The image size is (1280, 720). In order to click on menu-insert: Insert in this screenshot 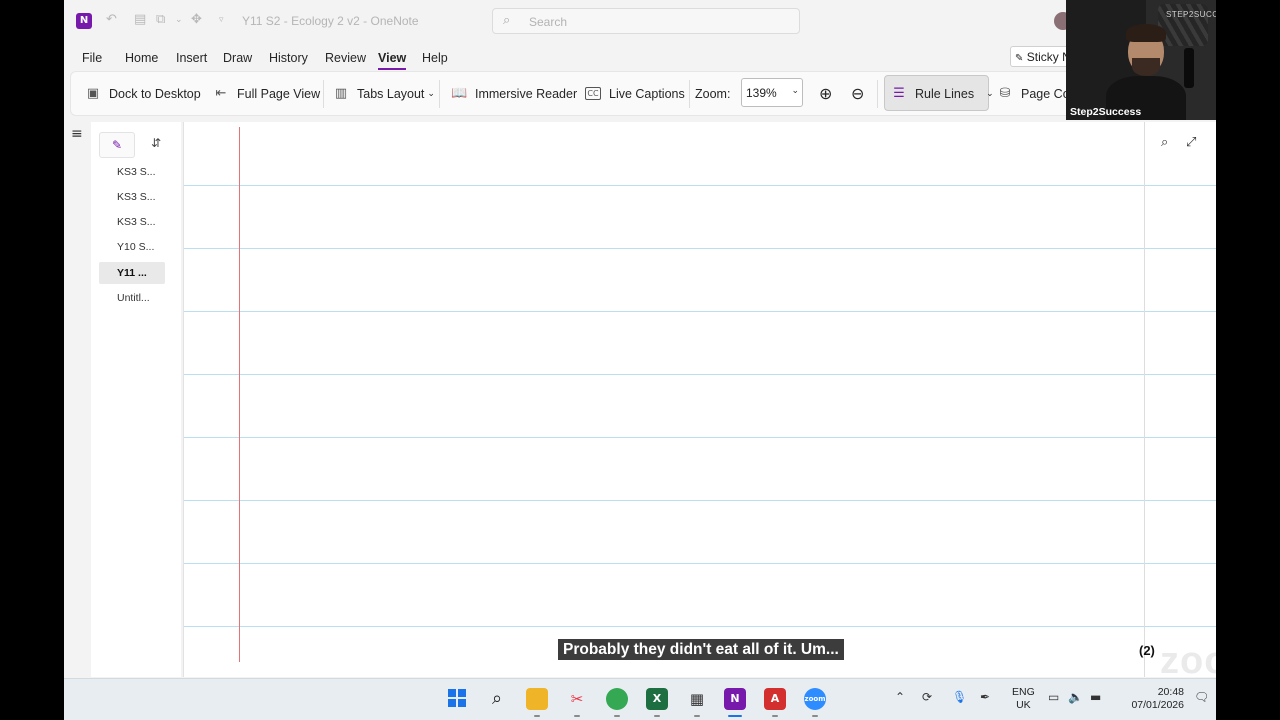, I will do `click(191, 58)`.